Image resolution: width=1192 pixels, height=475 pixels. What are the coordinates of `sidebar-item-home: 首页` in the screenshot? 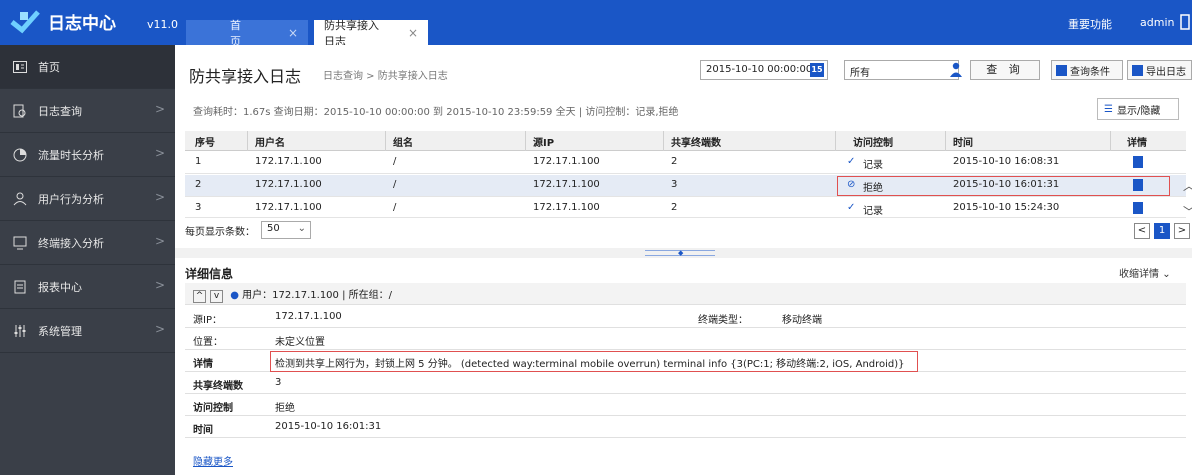 It's located at (87, 67).